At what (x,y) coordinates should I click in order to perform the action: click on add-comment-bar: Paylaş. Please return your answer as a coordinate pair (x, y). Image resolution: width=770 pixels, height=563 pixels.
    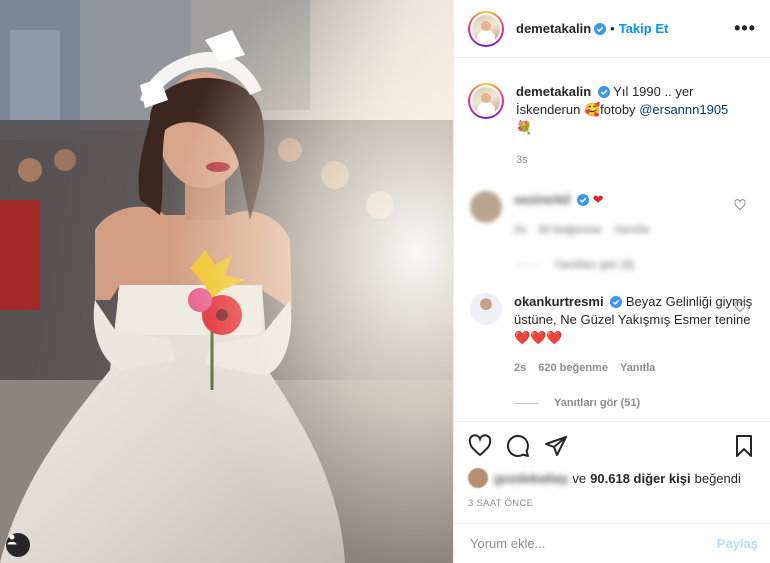
    Looking at the image, I should click on (612, 543).